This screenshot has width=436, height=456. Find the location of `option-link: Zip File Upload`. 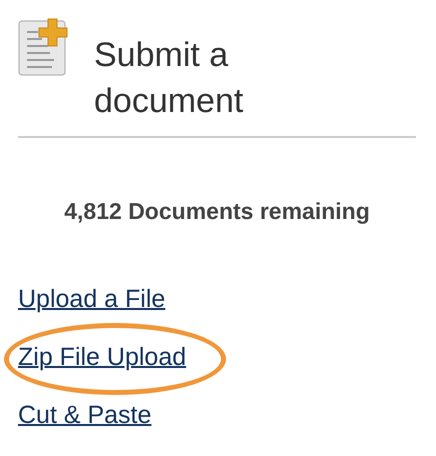

option-link: Zip File Upload is located at coordinates (102, 357).